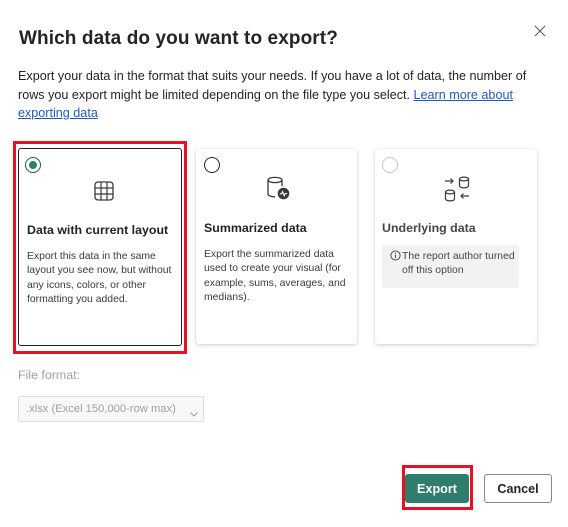  What do you see at coordinates (437, 488) in the screenshot?
I see `export-button: Export` at bounding box center [437, 488].